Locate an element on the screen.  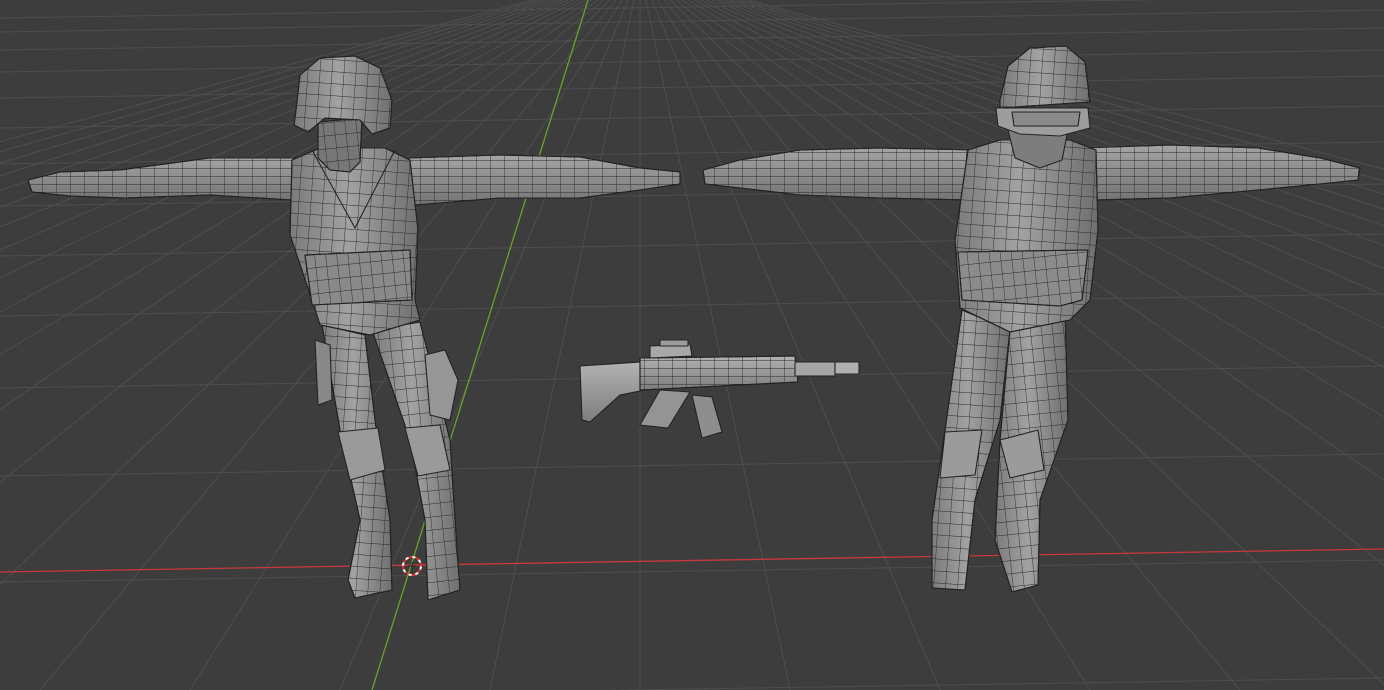
3d-cursor-icon is located at coordinates (412, 566).